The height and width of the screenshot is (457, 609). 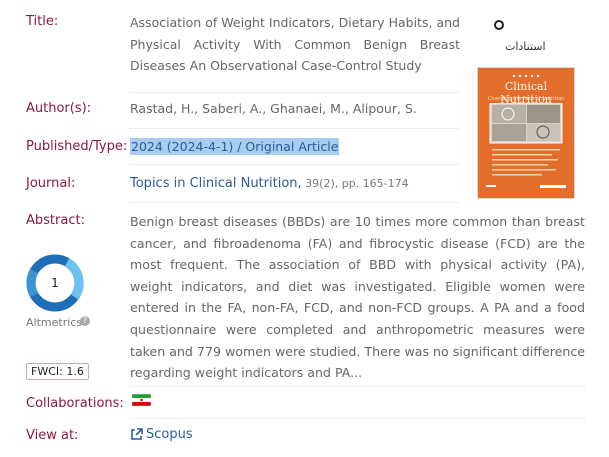 I want to click on scopus-label: Scopus, so click(x=169, y=434).